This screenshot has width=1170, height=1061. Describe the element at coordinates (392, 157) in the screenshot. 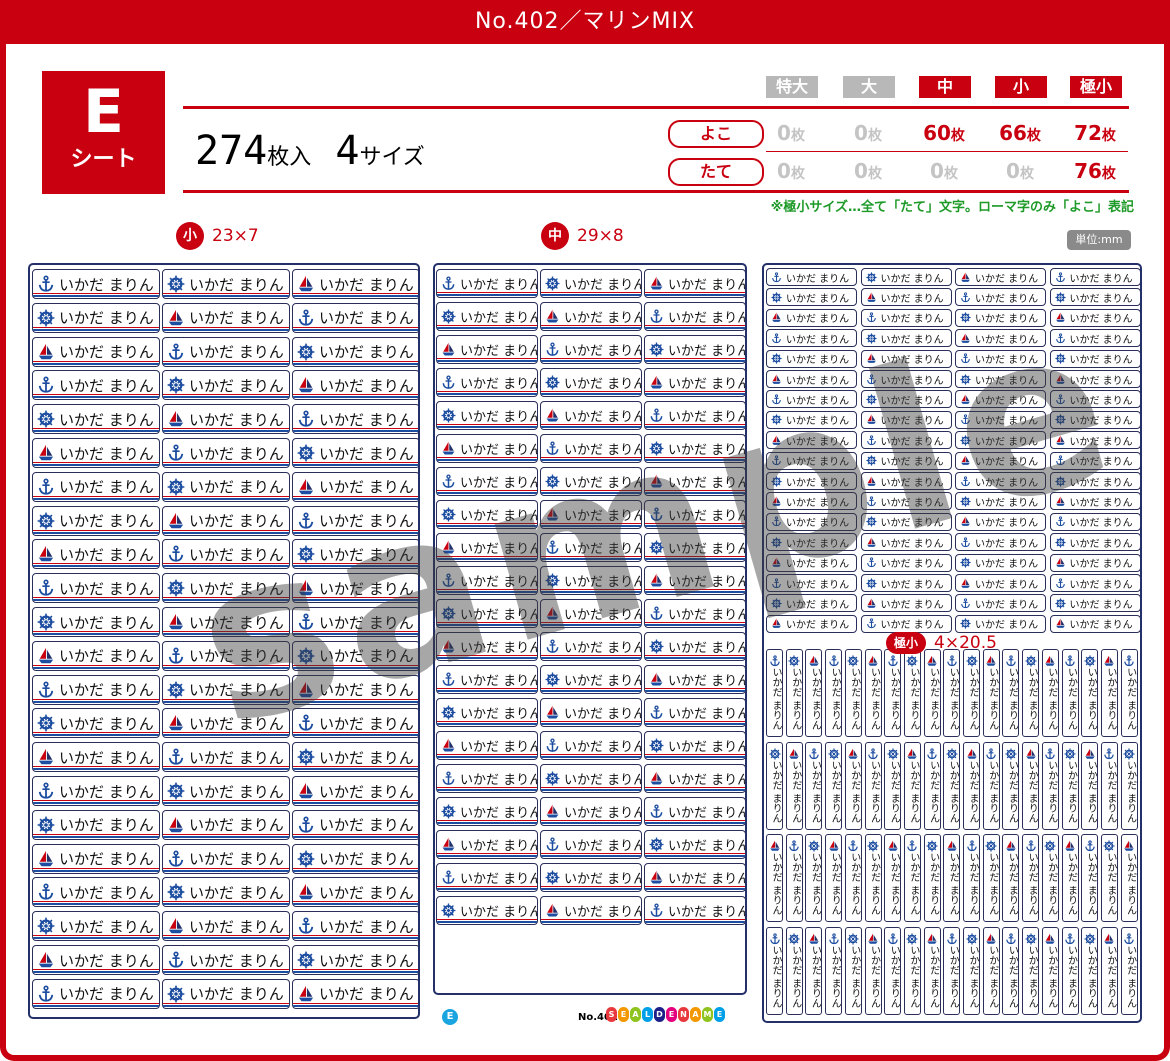

I see `size-count-unit: サイズ` at that location.